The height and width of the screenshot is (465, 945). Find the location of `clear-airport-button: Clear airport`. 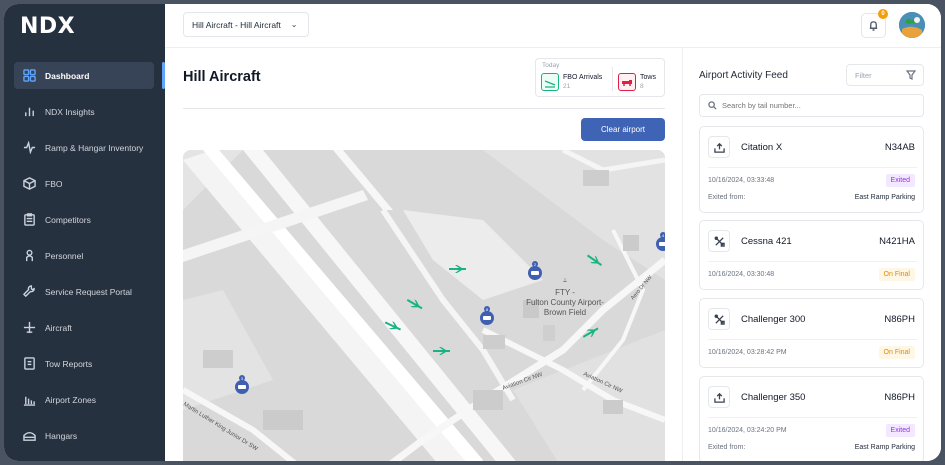

clear-airport-button: Clear airport is located at coordinates (623, 129).